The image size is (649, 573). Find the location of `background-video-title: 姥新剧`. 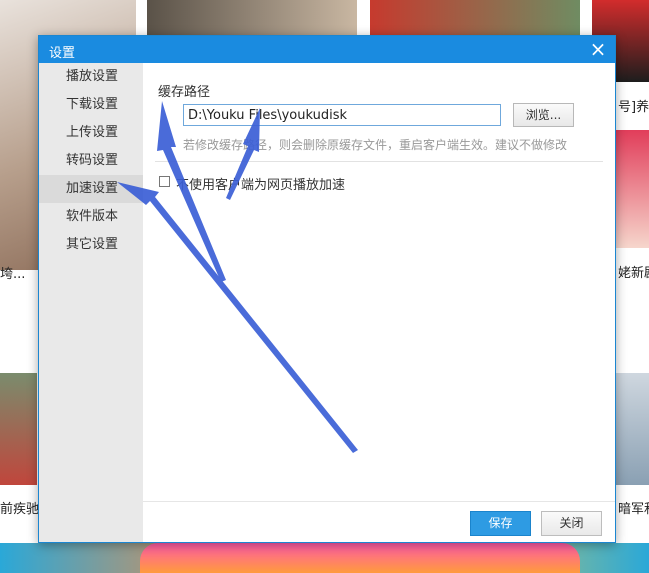

background-video-title: 姥新剧 is located at coordinates (633, 271).